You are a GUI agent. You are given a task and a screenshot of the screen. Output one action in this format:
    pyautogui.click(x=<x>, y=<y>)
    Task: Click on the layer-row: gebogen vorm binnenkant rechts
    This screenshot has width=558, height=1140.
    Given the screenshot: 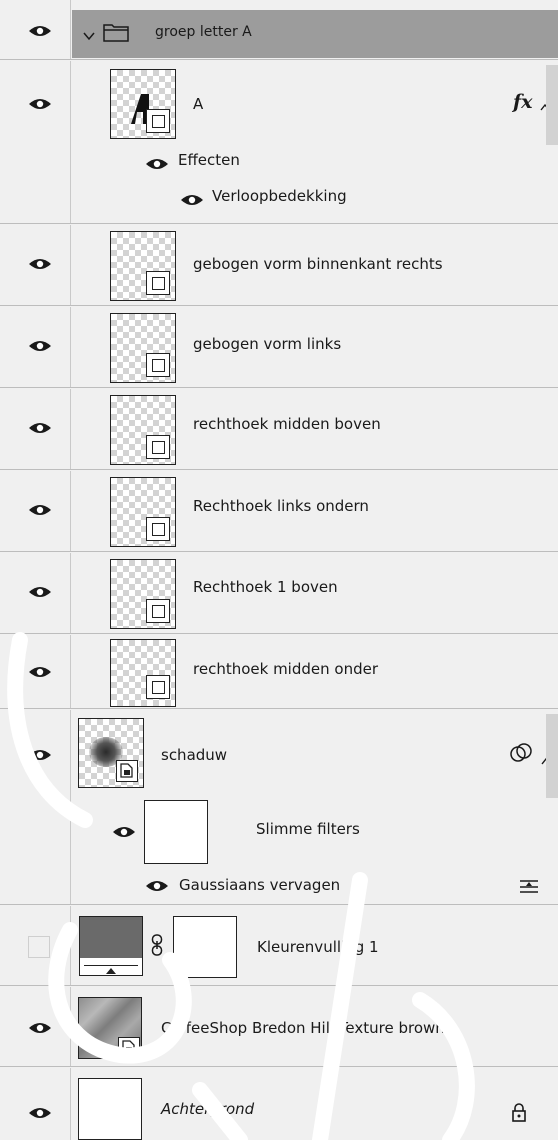 What is the action you would take?
    pyautogui.click(x=279, y=265)
    